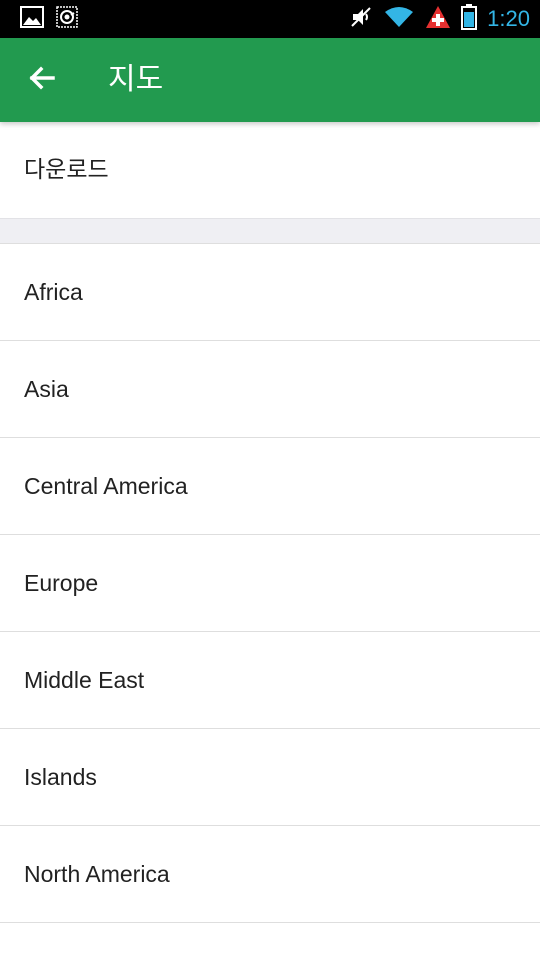  Describe the element at coordinates (270, 170) in the screenshot. I see `download-row: 다운로드` at that location.